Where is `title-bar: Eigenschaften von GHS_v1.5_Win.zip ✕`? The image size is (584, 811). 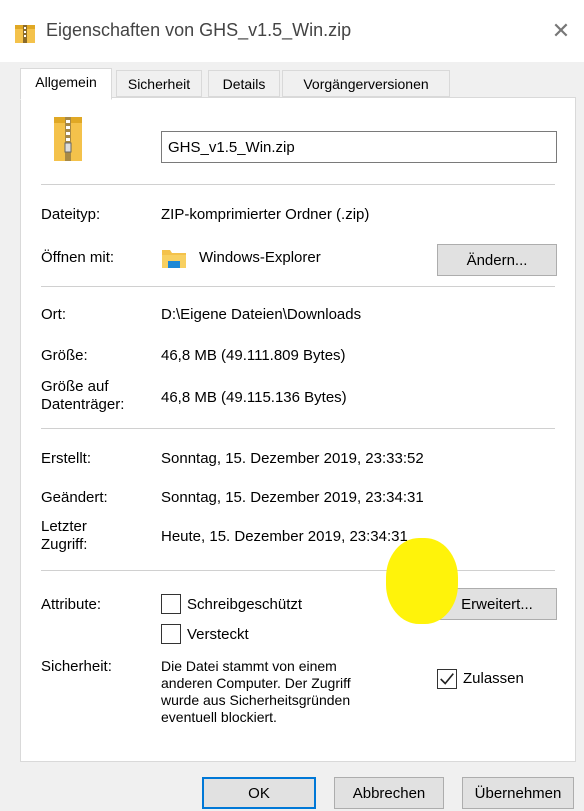
title-bar: Eigenschaften von GHS_v1.5_Win.zip ✕ is located at coordinates (292, 31).